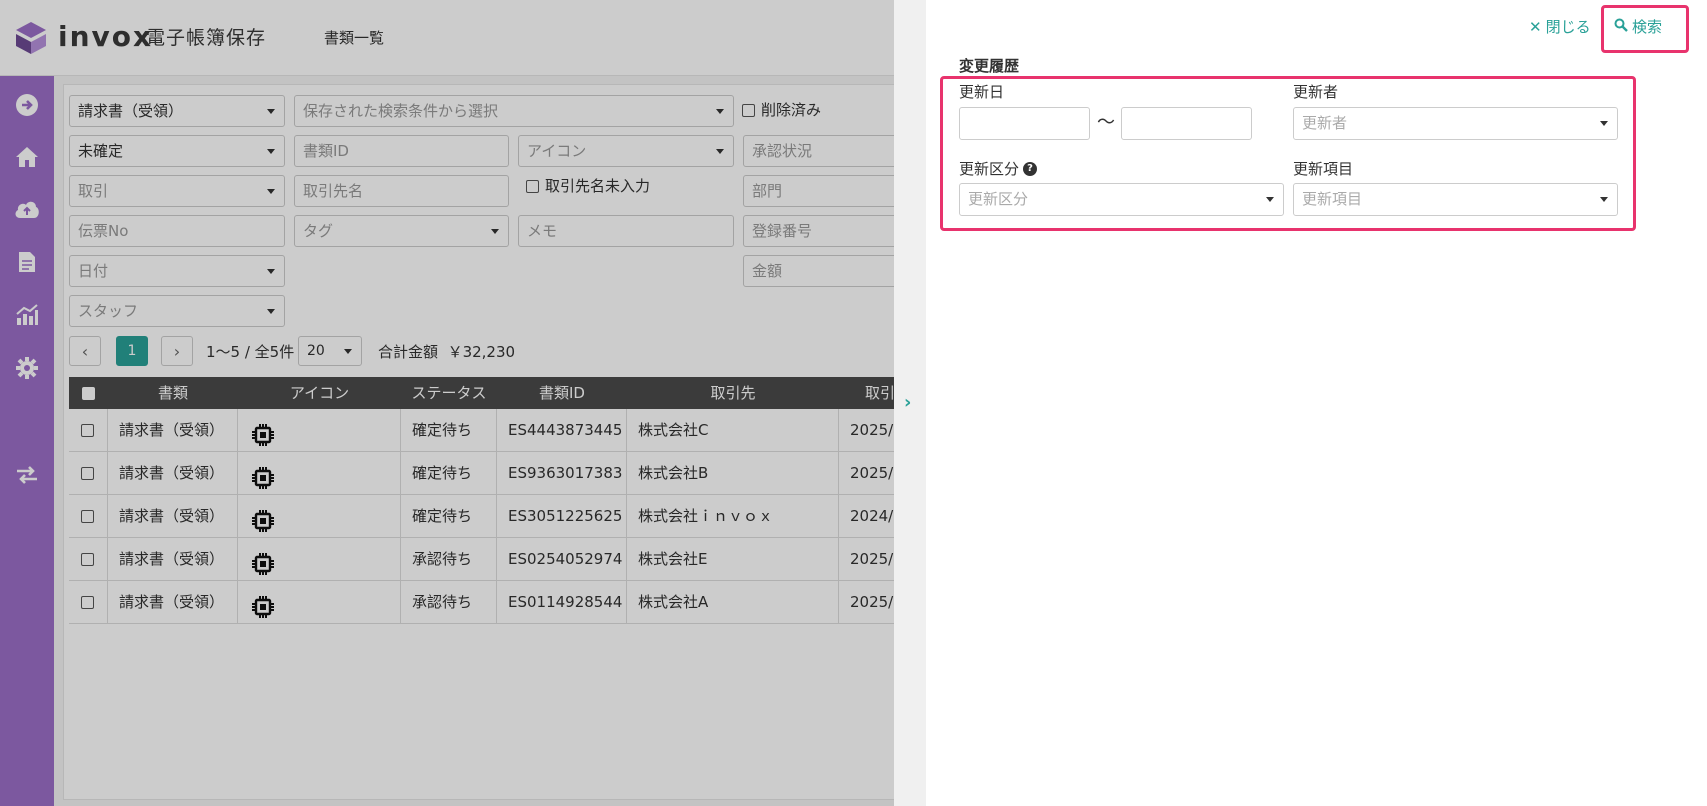 This screenshot has height=806, width=1707. What do you see at coordinates (982, 92) in the screenshot?
I see `update-date-label: 更新日` at bounding box center [982, 92].